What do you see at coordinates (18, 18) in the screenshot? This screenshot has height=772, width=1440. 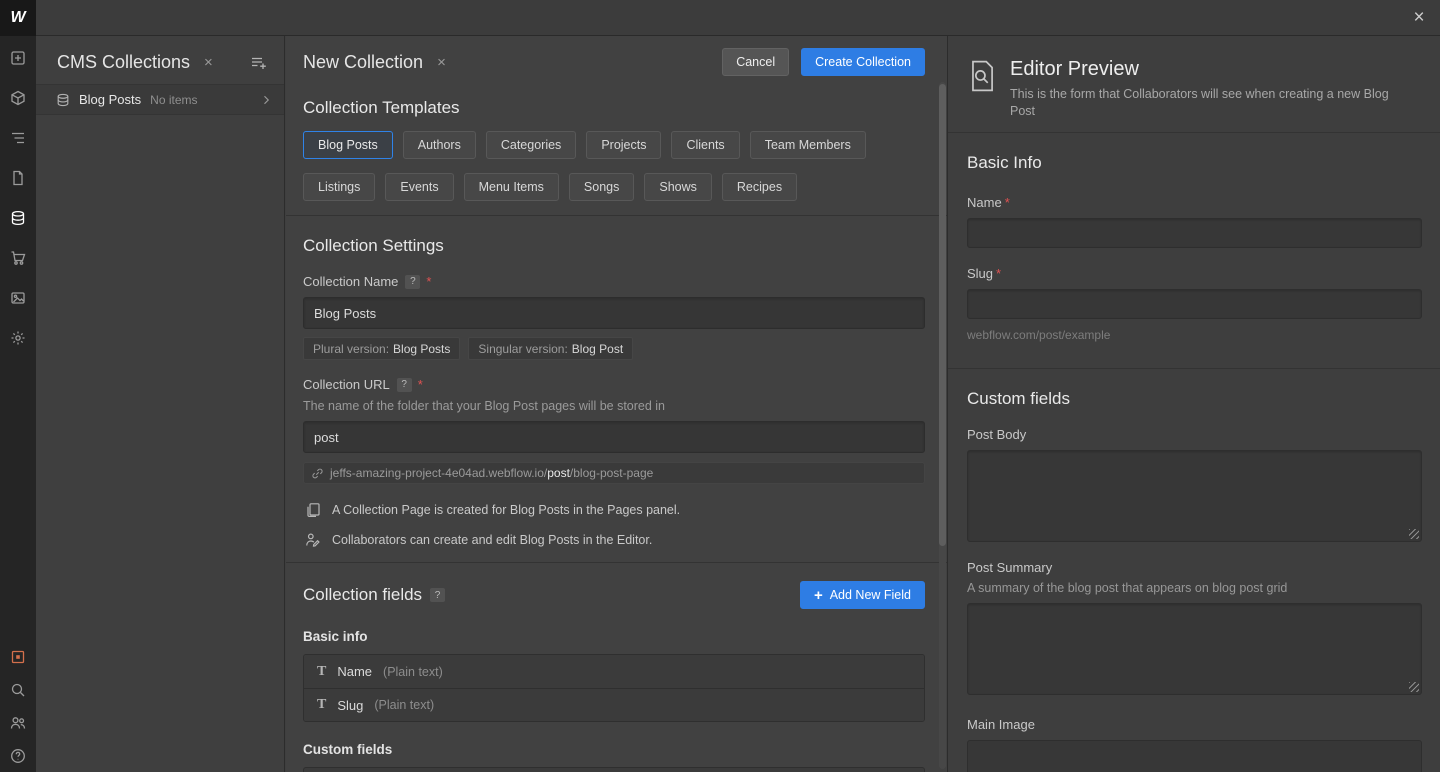 I see `webflow-logo: W` at bounding box center [18, 18].